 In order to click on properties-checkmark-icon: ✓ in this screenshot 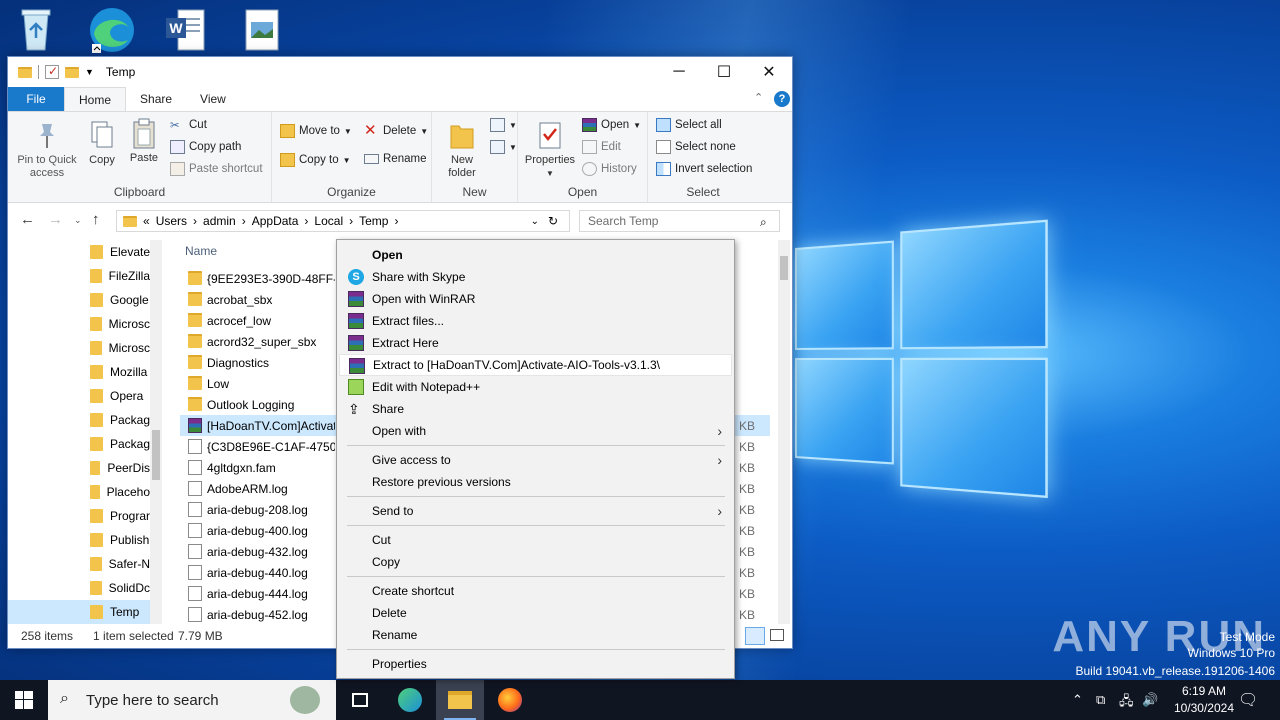, I will do `click(52, 71)`.